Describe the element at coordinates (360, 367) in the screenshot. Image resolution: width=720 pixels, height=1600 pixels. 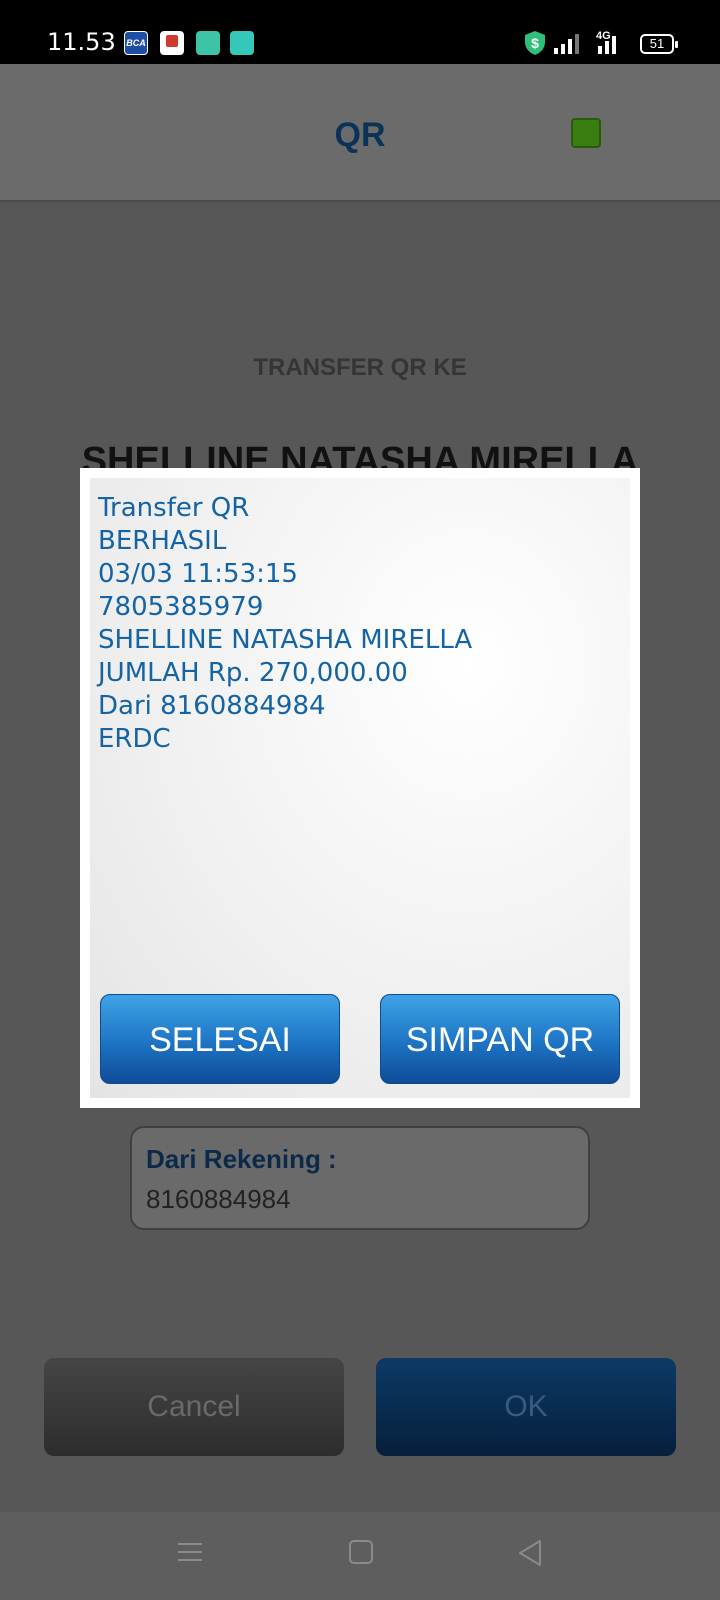
I see `transfer-label: TRANSFER QR KE` at that location.